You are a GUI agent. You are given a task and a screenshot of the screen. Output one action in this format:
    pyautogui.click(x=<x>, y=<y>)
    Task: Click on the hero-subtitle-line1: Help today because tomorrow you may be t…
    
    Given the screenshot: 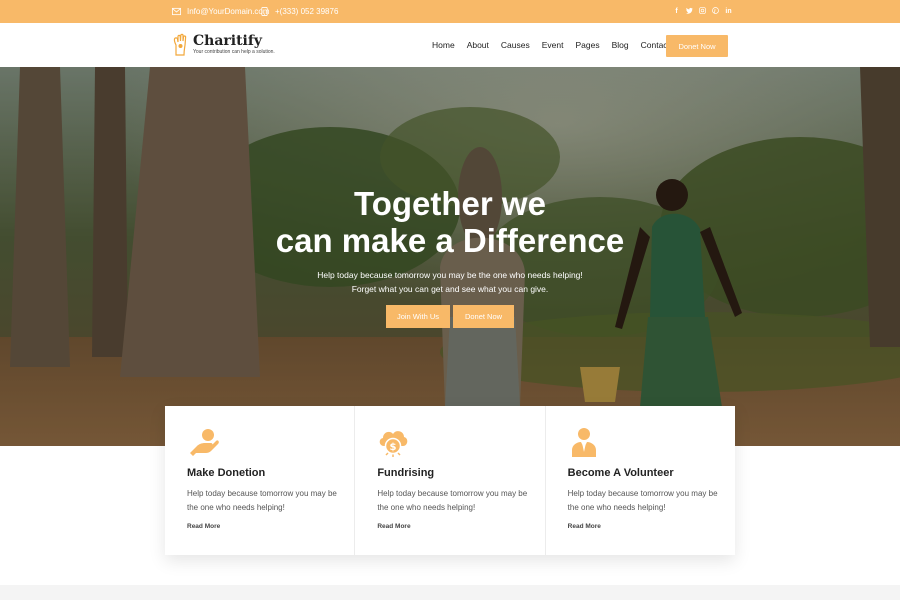 What is the action you would take?
    pyautogui.click(x=450, y=275)
    